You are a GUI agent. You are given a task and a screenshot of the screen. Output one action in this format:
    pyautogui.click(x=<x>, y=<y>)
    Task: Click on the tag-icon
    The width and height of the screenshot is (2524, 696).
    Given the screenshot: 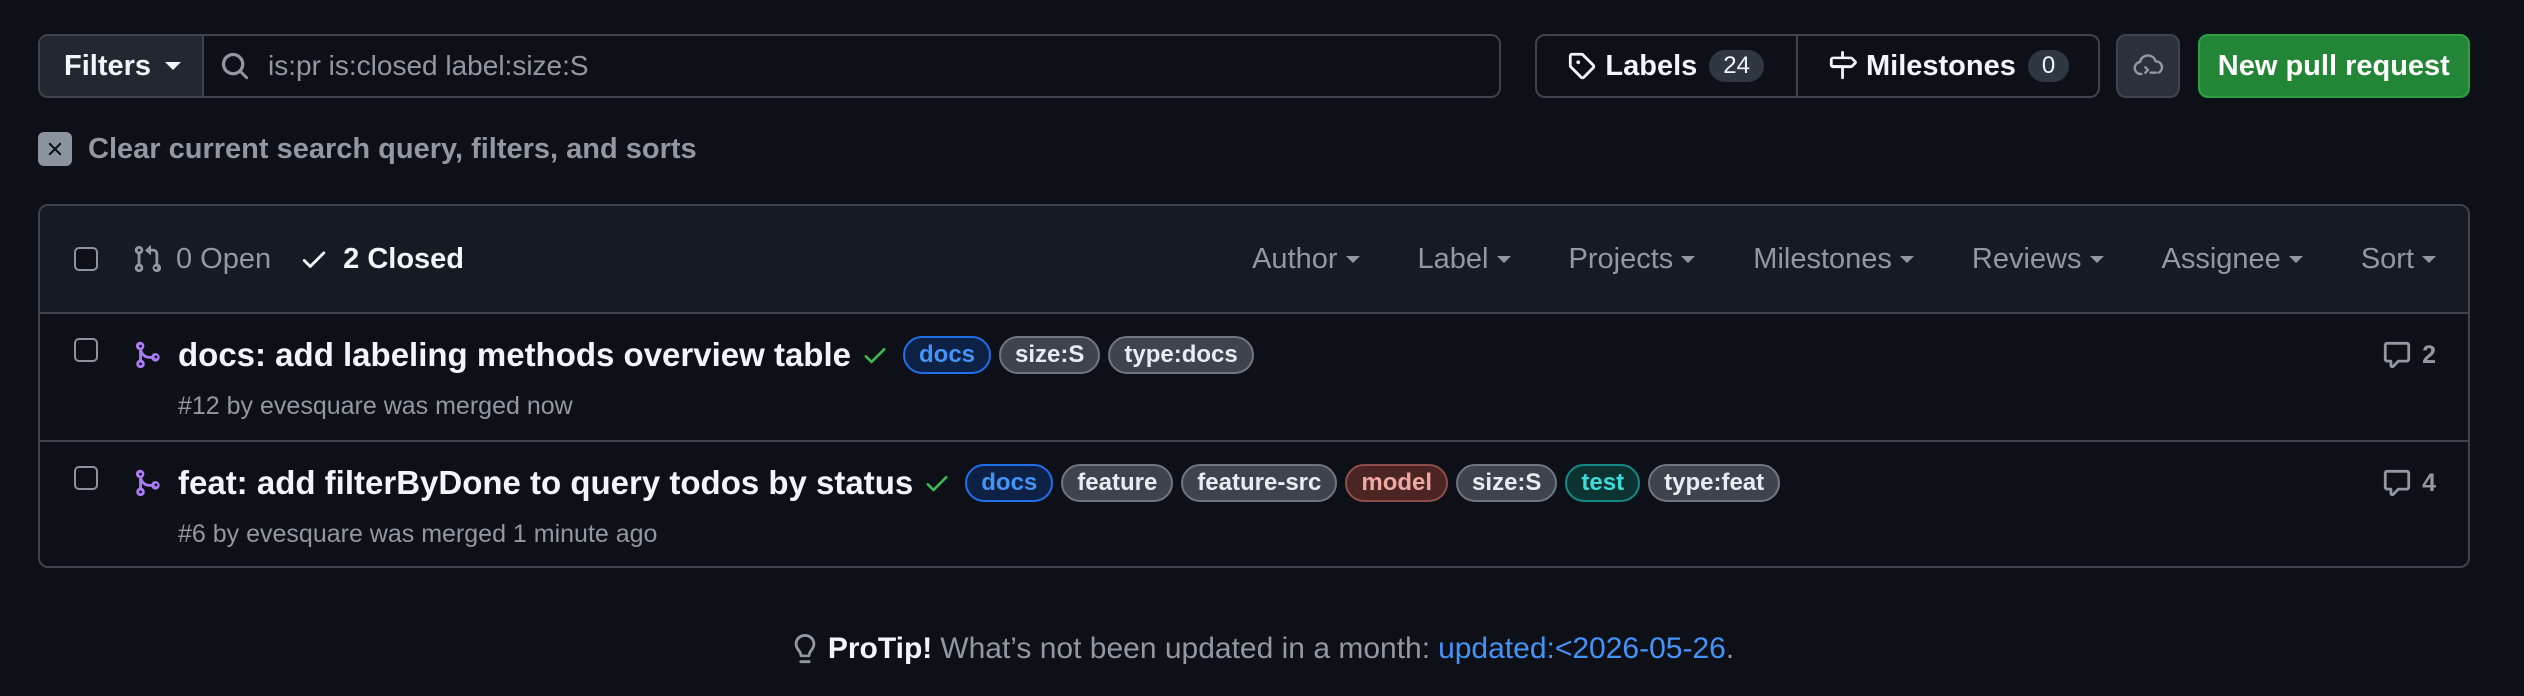 What is the action you would take?
    pyautogui.click(x=1582, y=66)
    